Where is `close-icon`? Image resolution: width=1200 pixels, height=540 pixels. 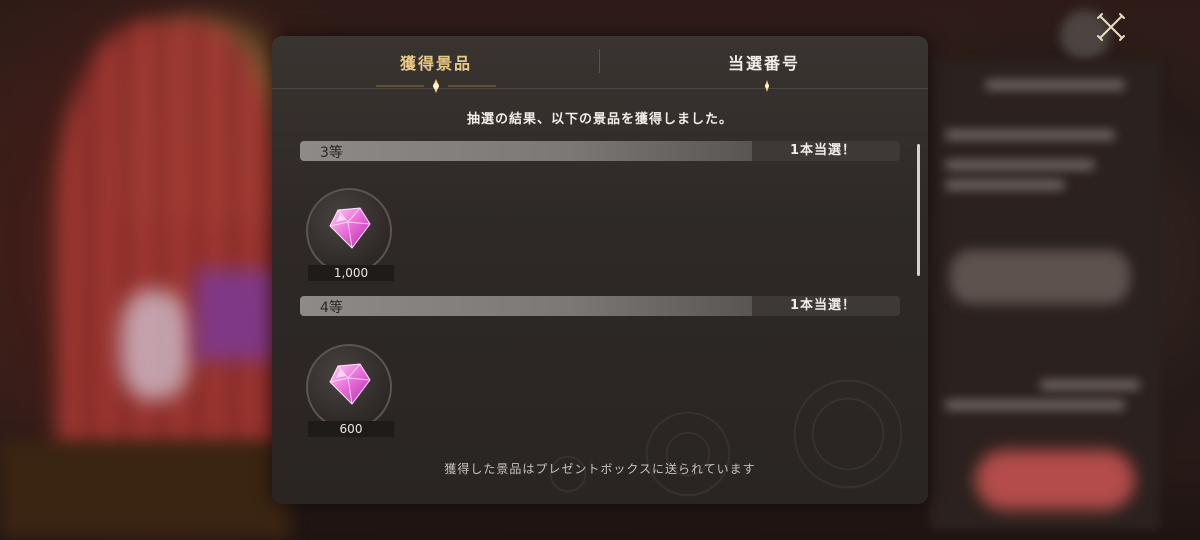
close-icon is located at coordinates (1111, 31).